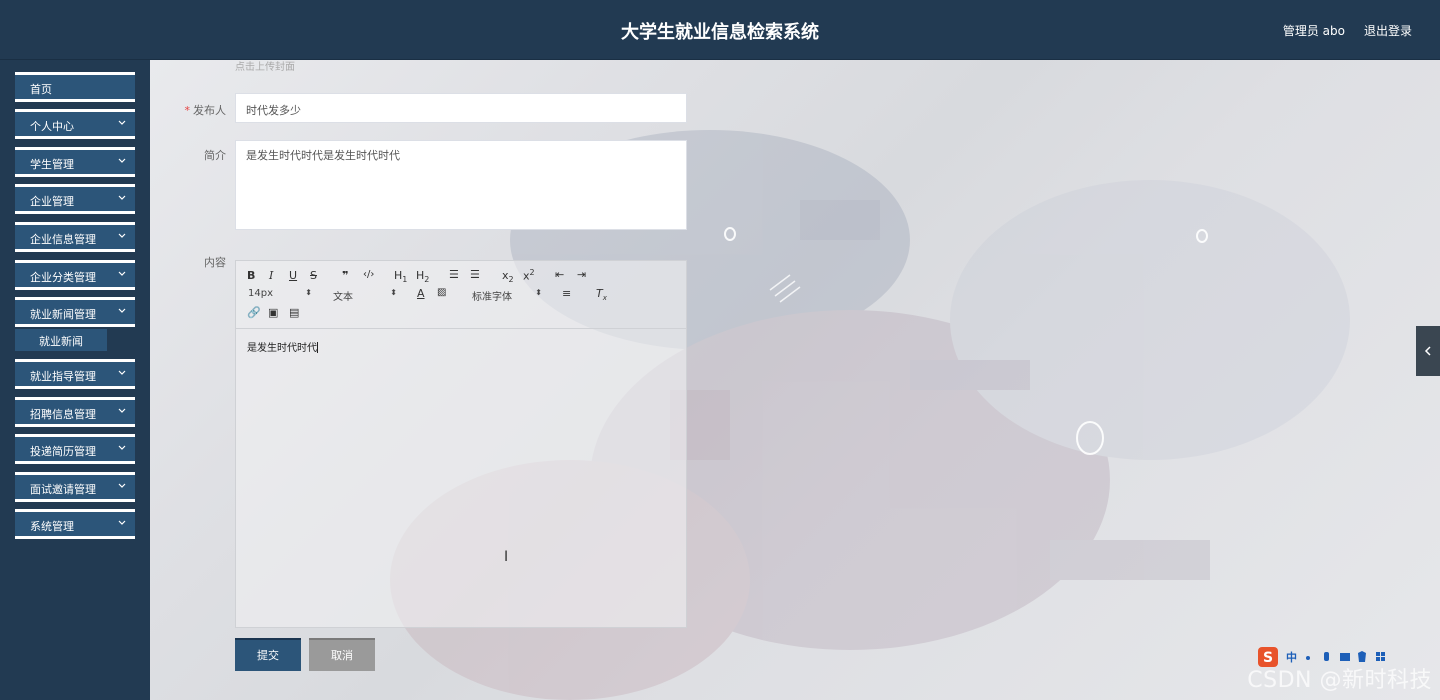 The width and height of the screenshot is (1440, 700). Describe the element at coordinates (273, 312) in the screenshot. I see `image-icon: ▣` at that location.